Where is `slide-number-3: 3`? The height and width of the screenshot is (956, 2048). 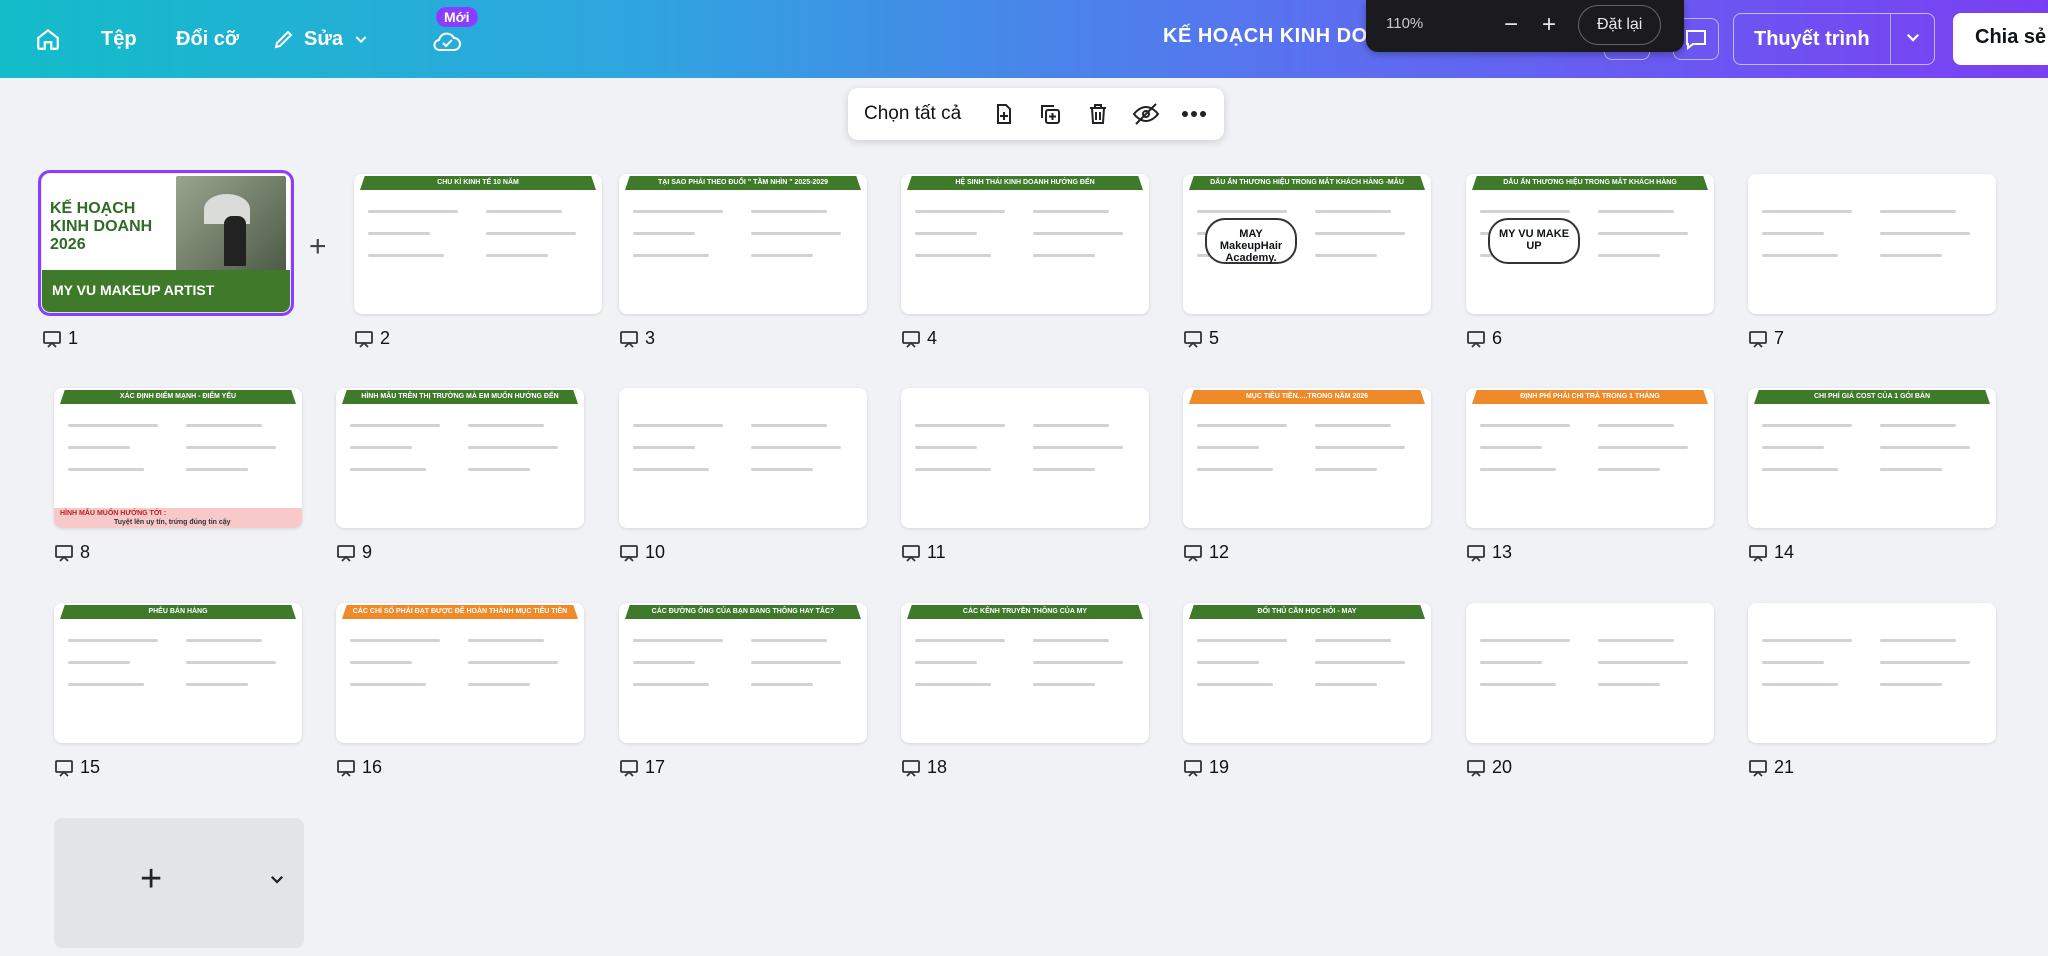
slide-number-3: 3 is located at coordinates (637, 338).